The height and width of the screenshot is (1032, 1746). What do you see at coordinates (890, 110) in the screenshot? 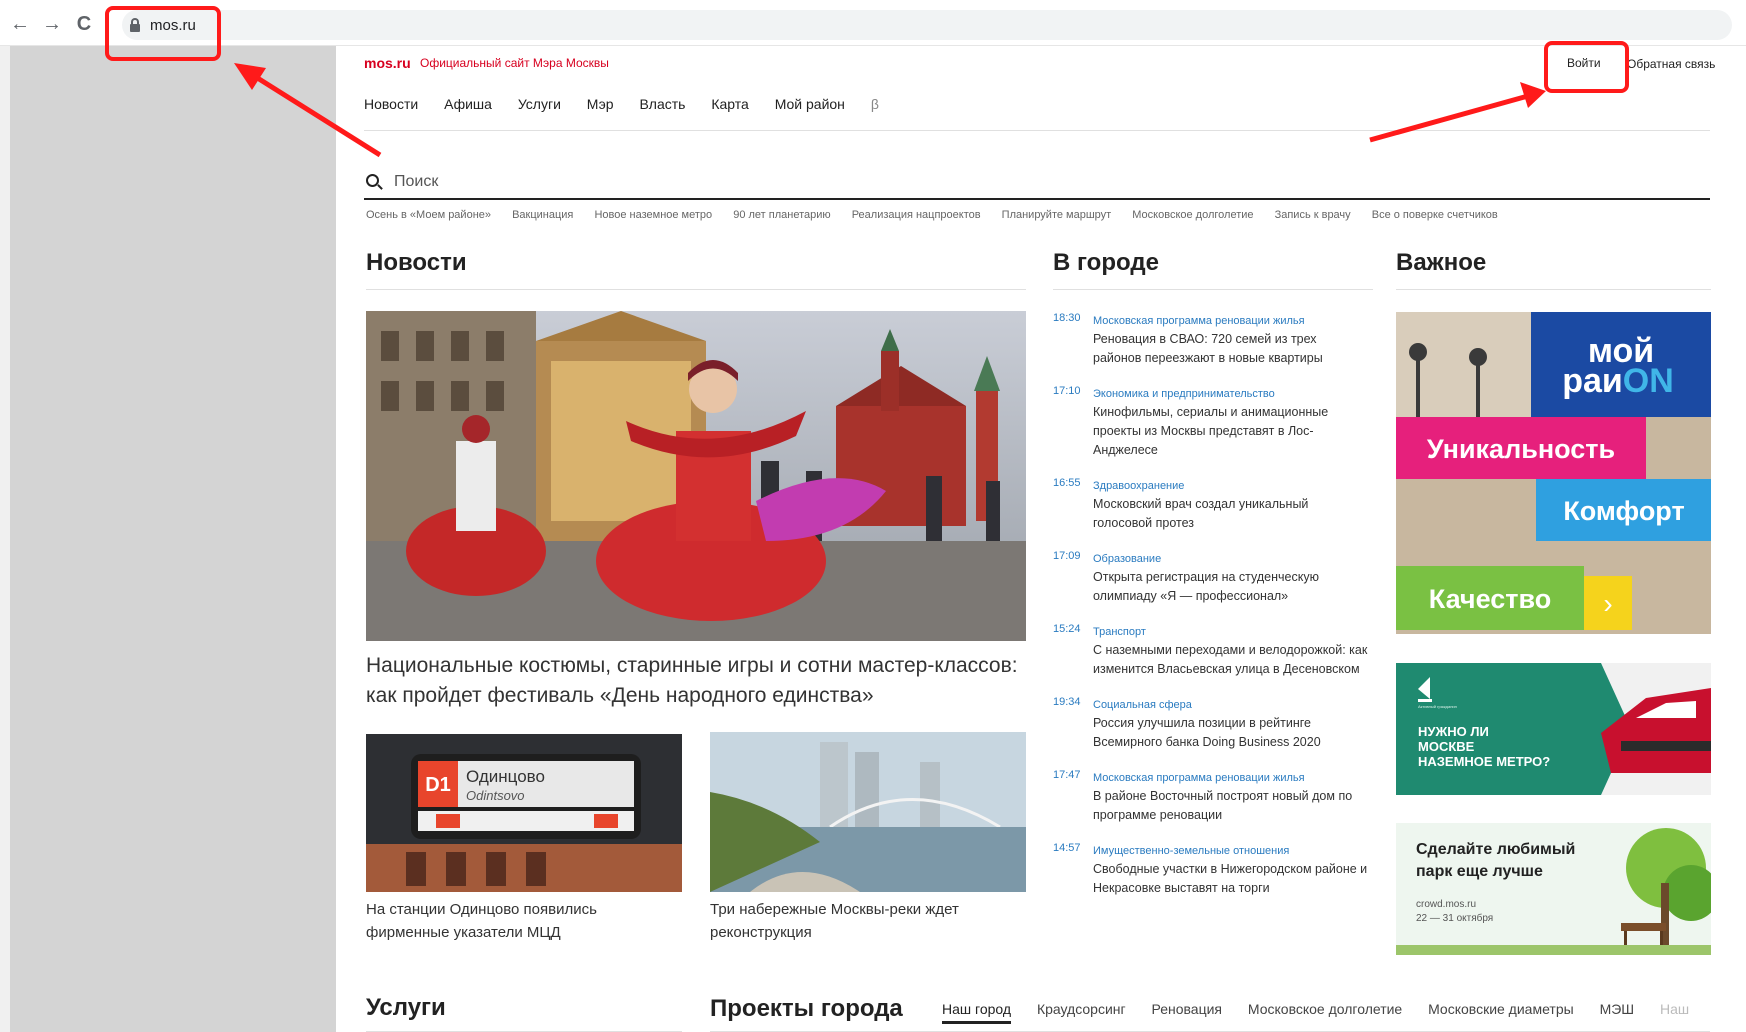
I see `annotation-arrows` at bounding box center [890, 110].